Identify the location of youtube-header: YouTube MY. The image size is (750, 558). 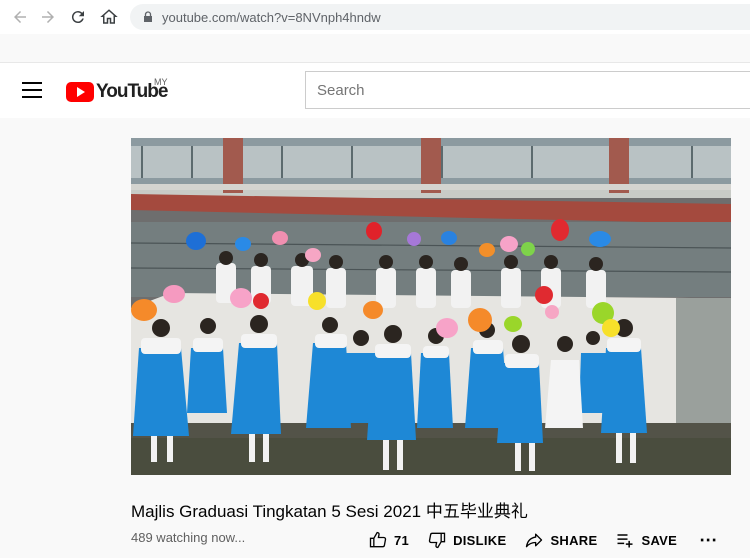
(375, 90).